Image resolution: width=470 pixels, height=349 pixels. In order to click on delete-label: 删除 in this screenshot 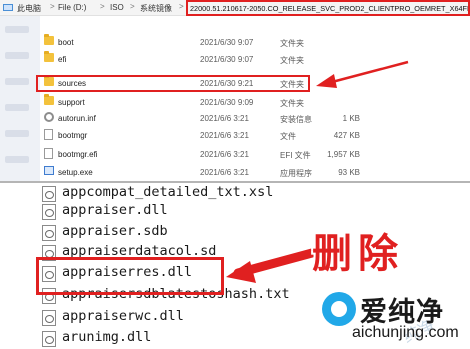, I will do `click(358, 253)`.